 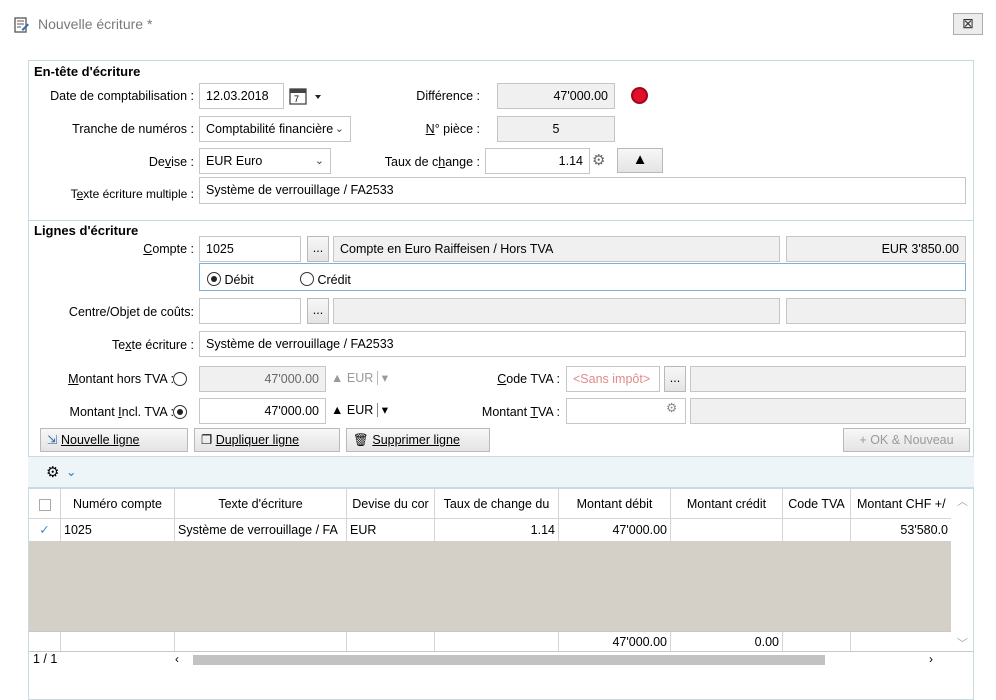 I want to click on col-taux: Taux de change du, so click(x=497, y=504).